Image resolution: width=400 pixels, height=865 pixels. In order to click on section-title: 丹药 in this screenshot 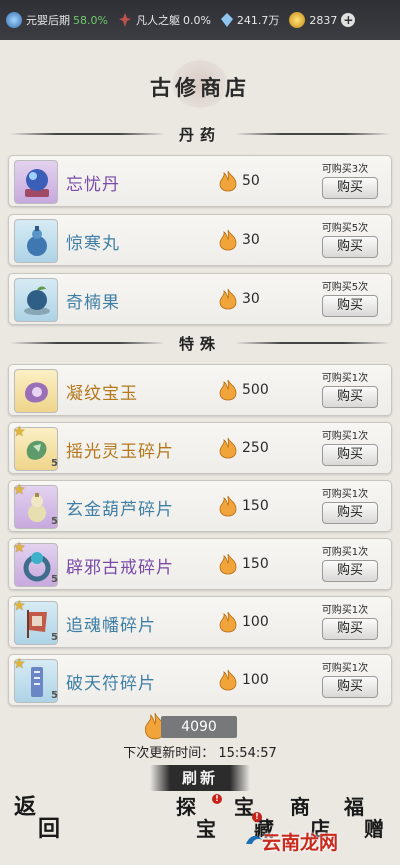, I will do `click(200, 134)`.